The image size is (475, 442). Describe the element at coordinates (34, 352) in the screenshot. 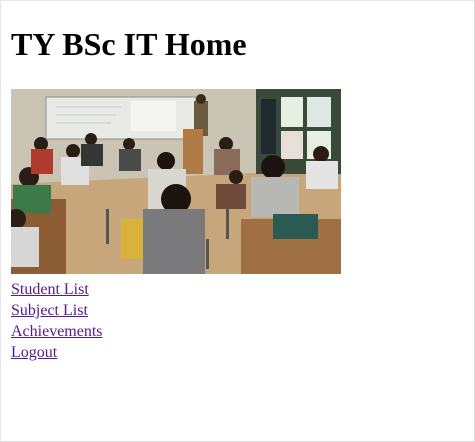

I see `logout-link: Logout` at that location.